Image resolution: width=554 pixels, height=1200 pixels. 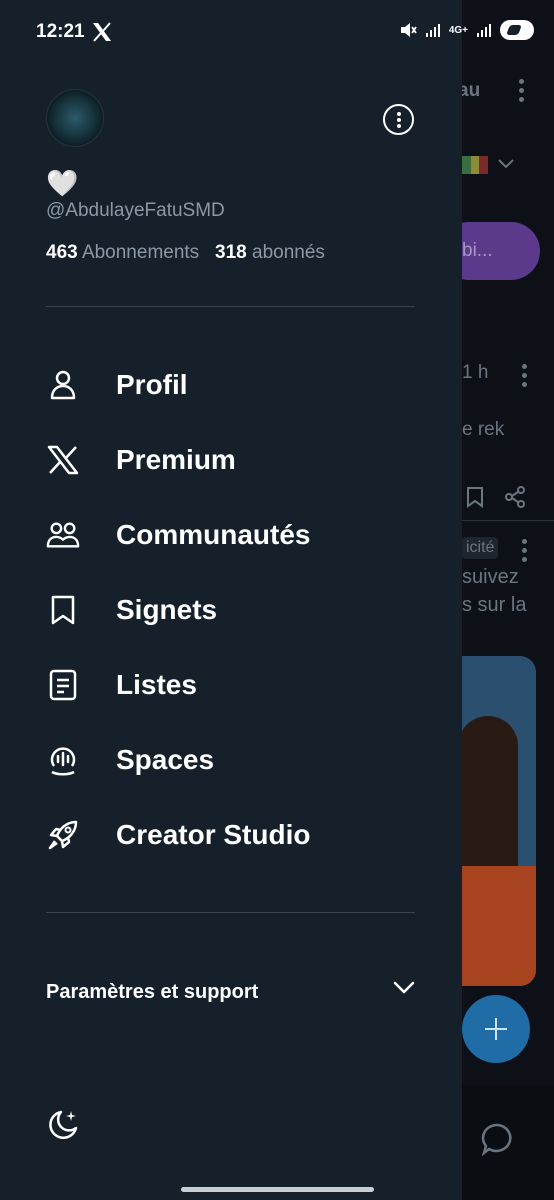 What do you see at coordinates (63, 1125) in the screenshot?
I see `dark-mode-moon-icon` at bounding box center [63, 1125].